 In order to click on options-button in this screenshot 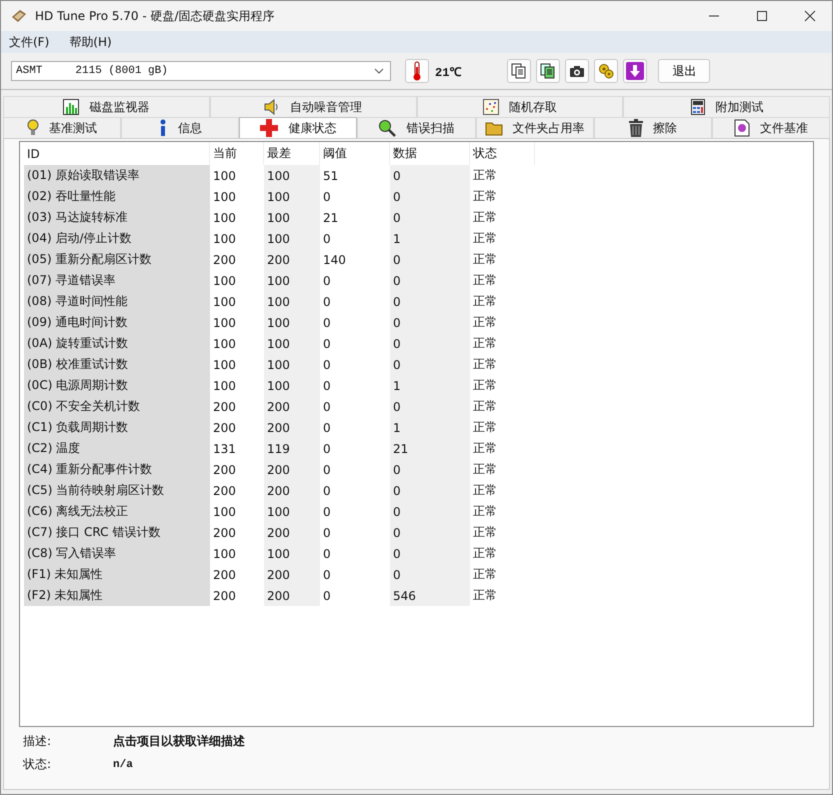, I will do `click(606, 71)`.